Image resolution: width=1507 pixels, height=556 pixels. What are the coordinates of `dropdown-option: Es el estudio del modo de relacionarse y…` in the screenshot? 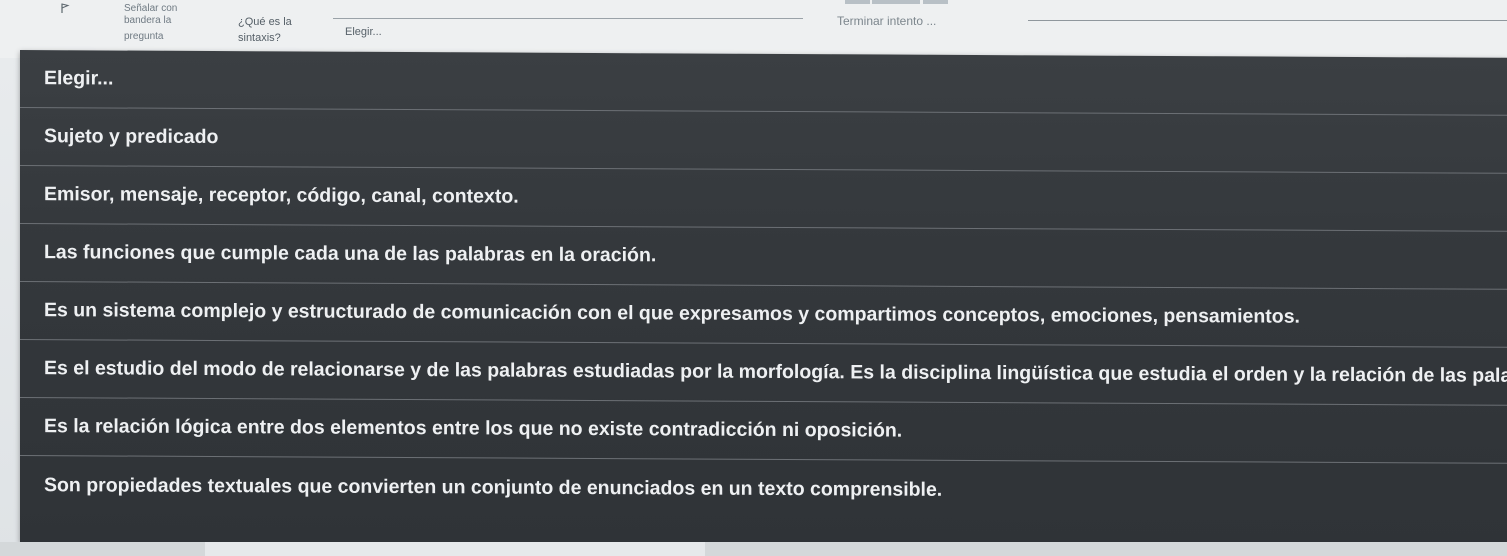 It's located at (763, 373).